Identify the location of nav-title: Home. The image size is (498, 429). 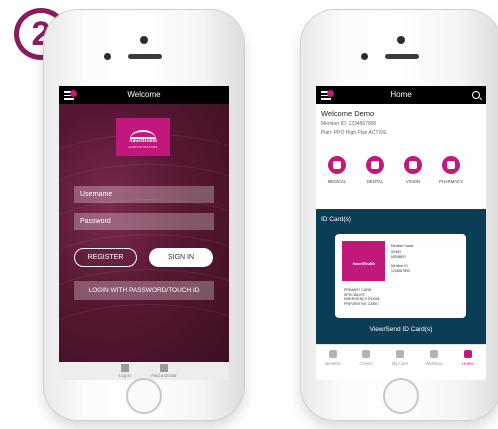
(401, 94).